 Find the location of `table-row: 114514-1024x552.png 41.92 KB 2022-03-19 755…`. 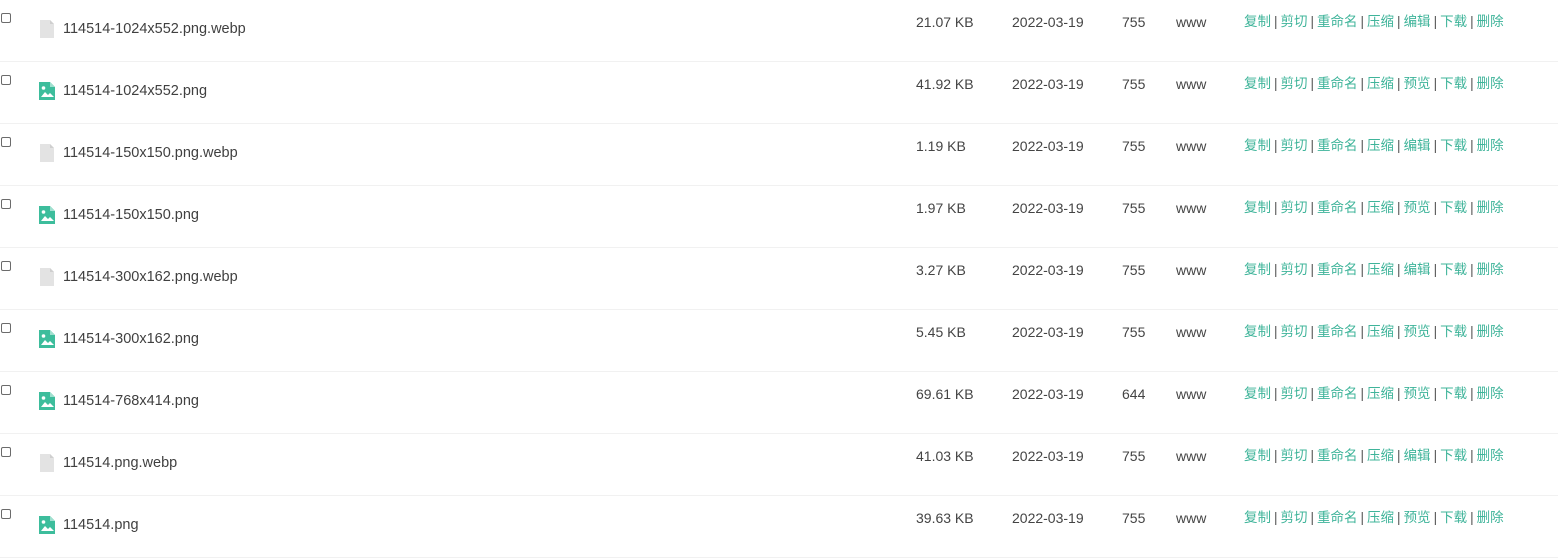

table-row: 114514-1024x552.png 41.92 KB 2022-03-19 755… is located at coordinates (779, 93).